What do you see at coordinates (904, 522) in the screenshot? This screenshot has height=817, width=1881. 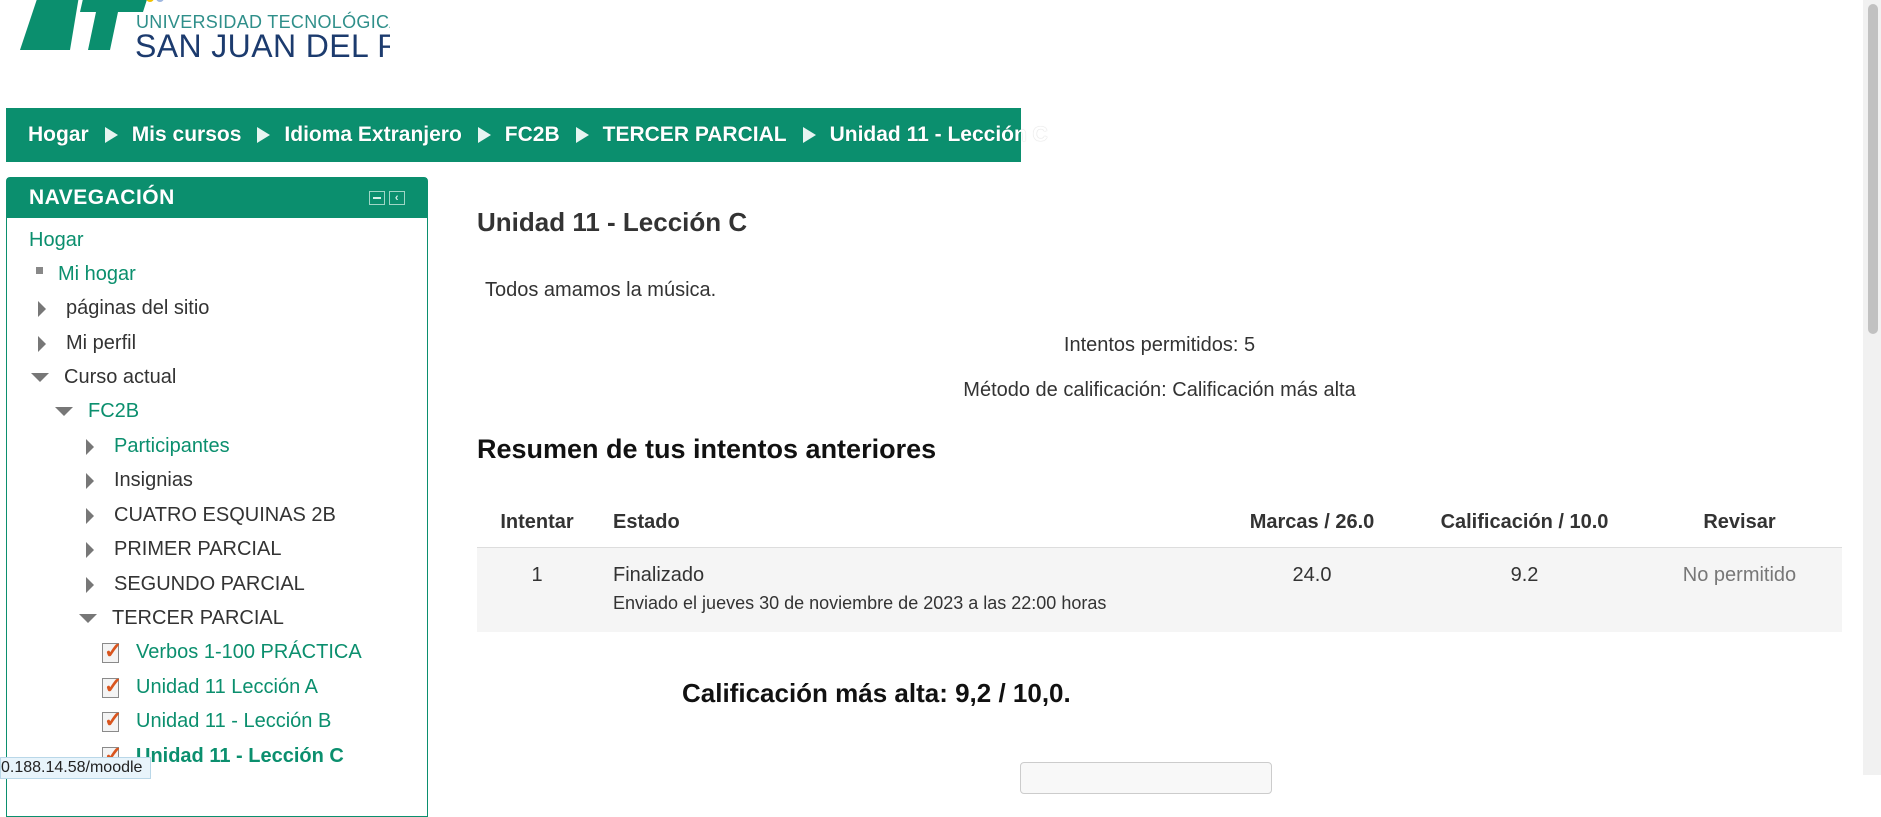 I see `column-header-state: Estado` at bounding box center [904, 522].